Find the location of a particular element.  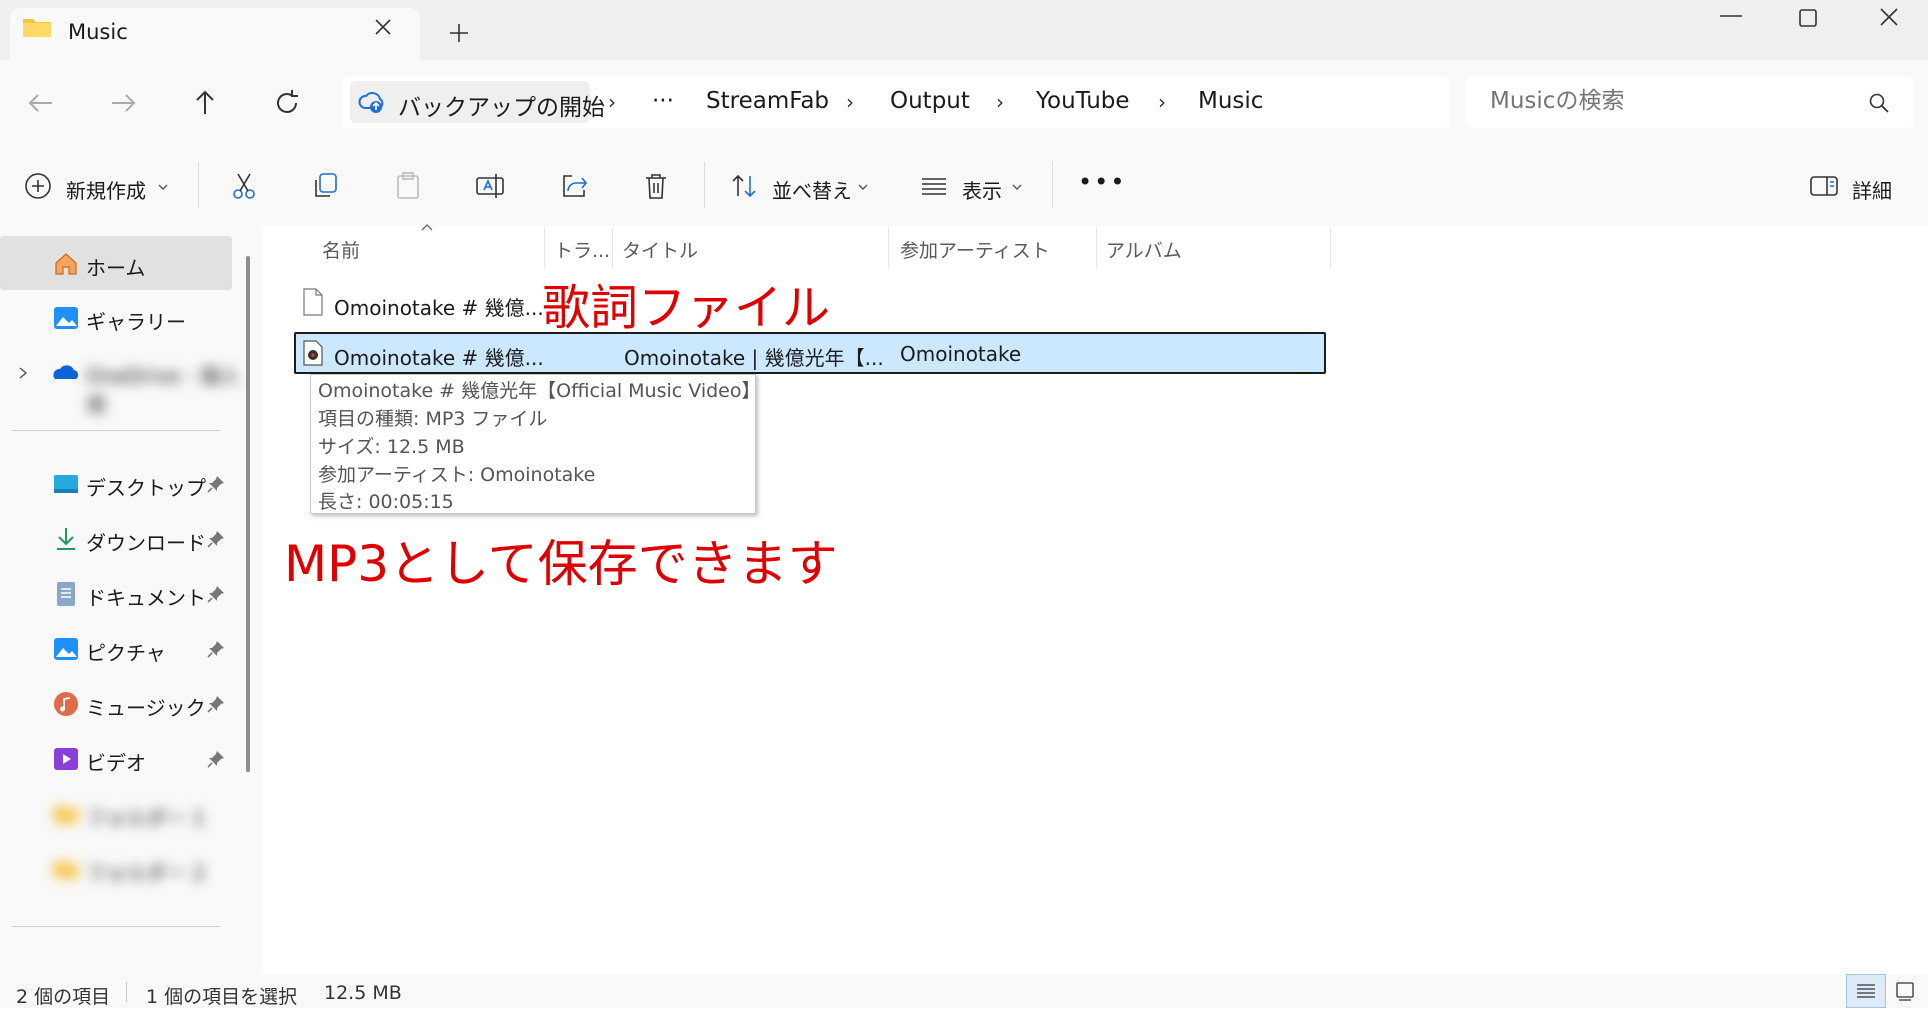

search-icon is located at coordinates (1879, 103).